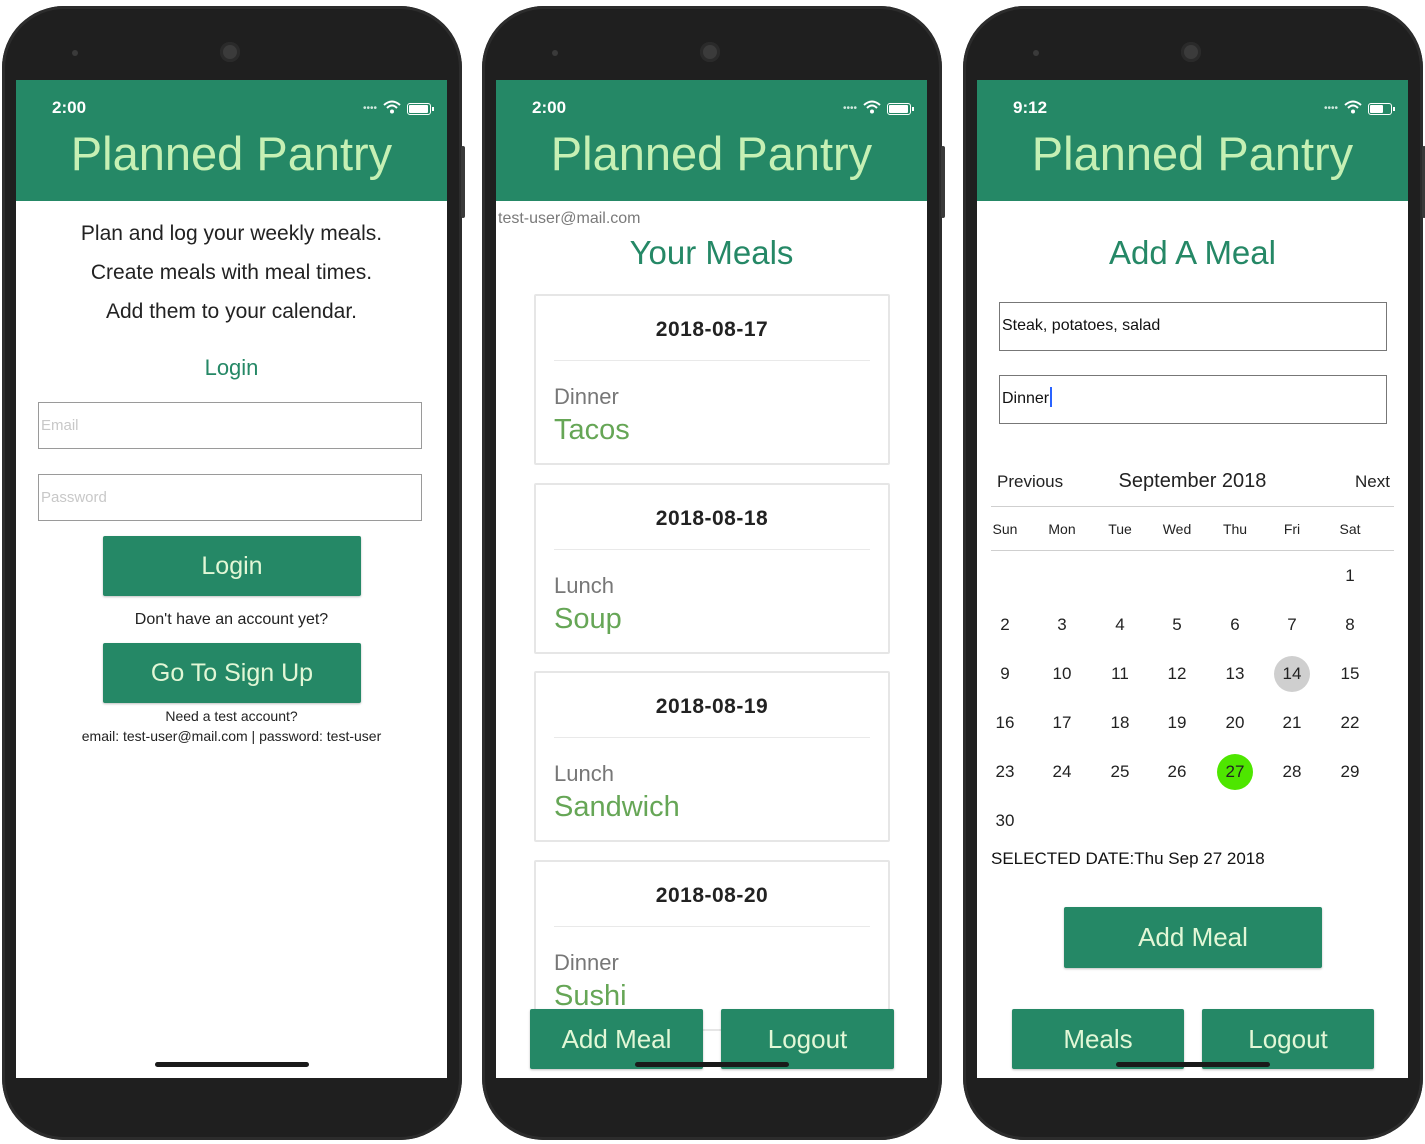 This screenshot has height=1144, width=1425. What do you see at coordinates (711, 252) in the screenshot?
I see `your-meals-heading: Your Meals` at bounding box center [711, 252].